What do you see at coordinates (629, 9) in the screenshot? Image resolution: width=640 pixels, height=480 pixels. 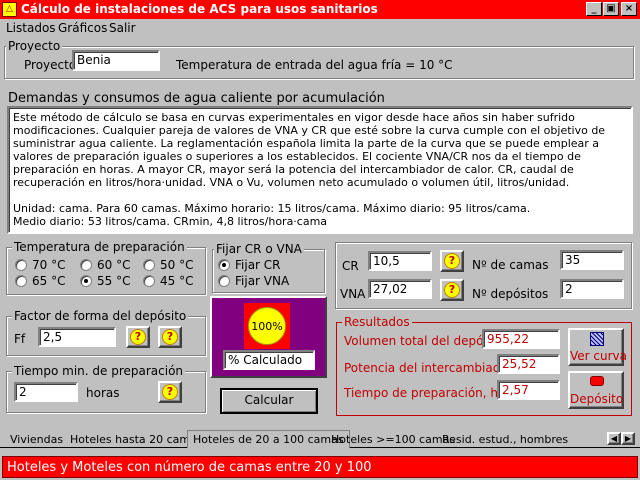 I see `close-button: ×` at bounding box center [629, 9].